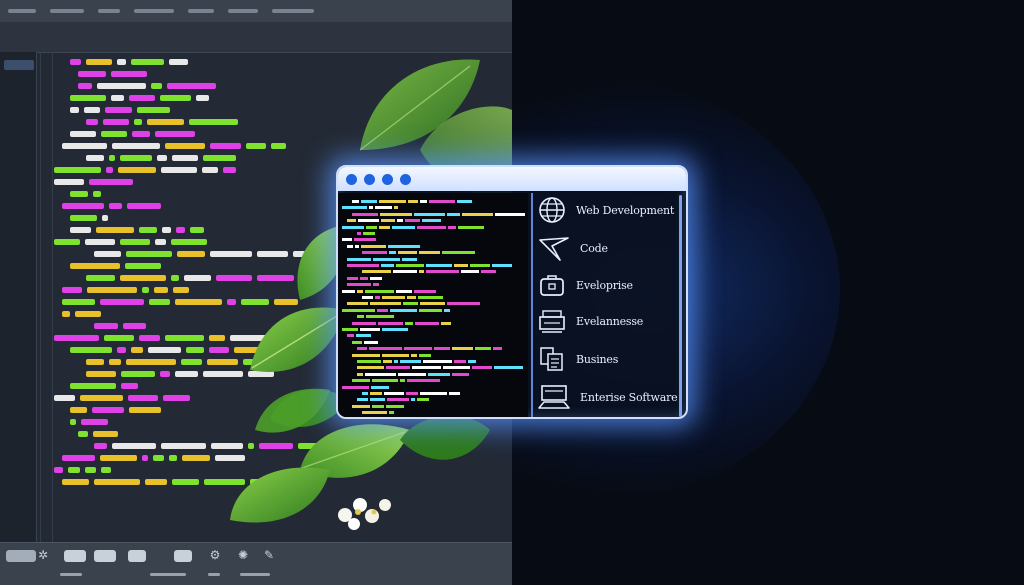  What do you see at coordinates (256, 37) in the screenshot?
I see `editor-toolbar` at bounding box center [256, 37].